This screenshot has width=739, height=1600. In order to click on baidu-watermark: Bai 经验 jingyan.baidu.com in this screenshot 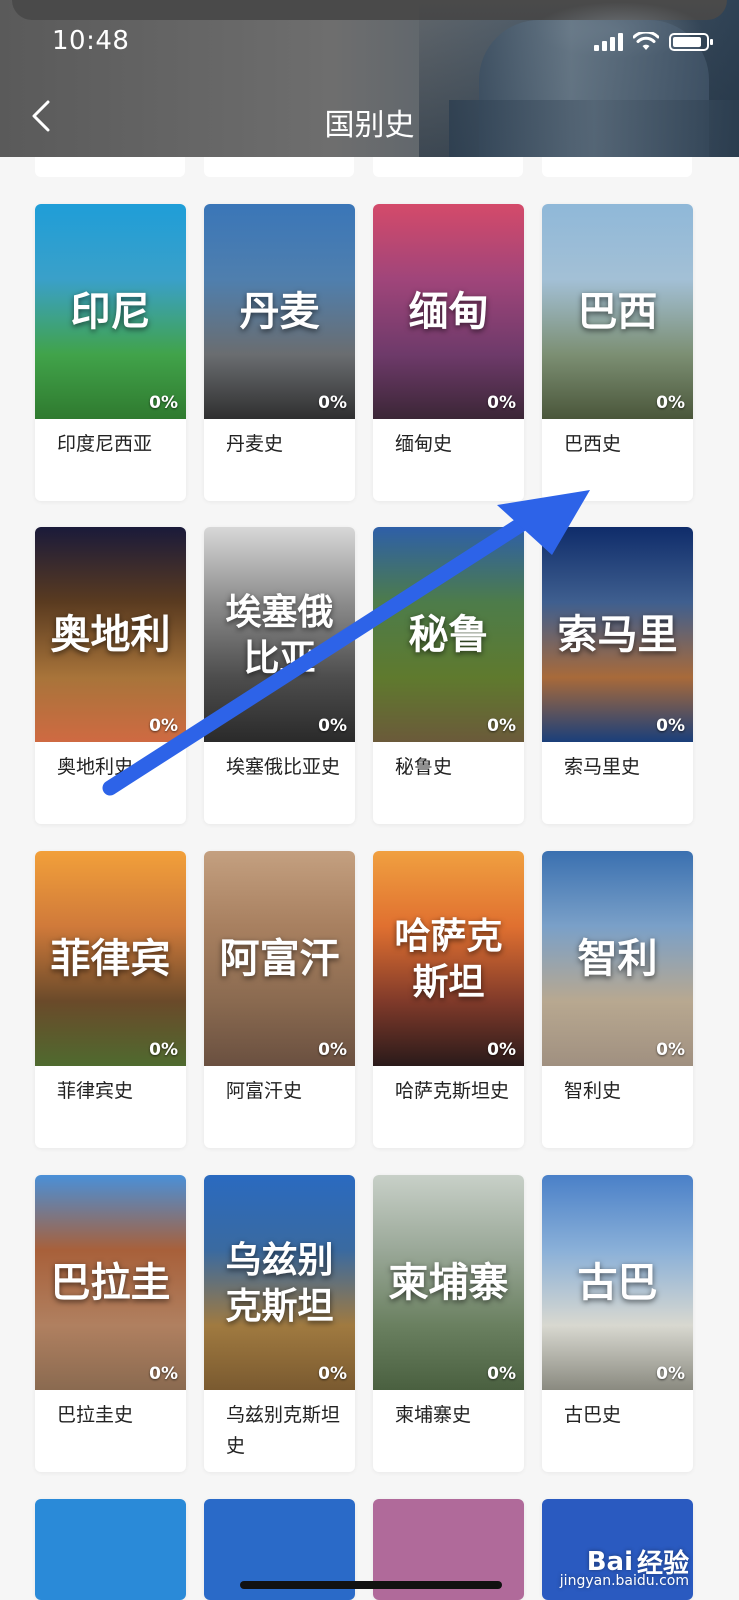, I will do `click(624, 1568)`.